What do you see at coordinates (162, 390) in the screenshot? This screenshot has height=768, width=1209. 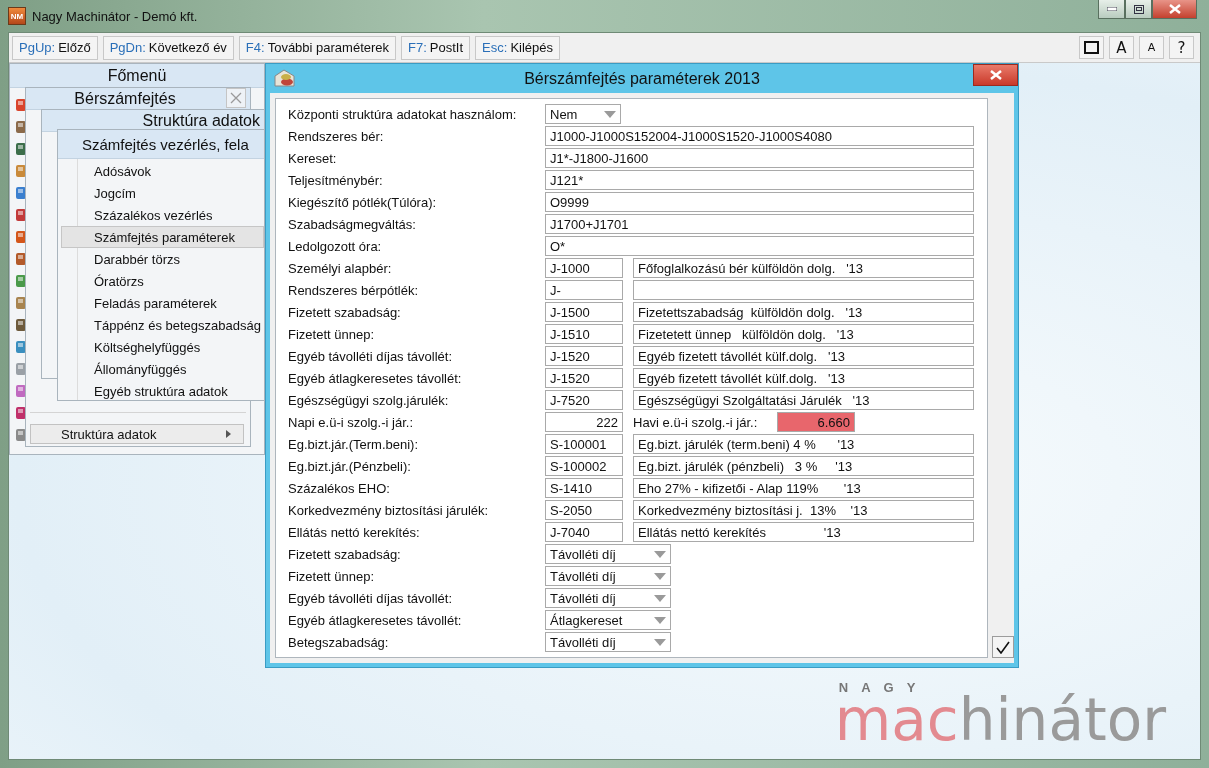 I see `menu-item: Egyéb struktúra adatok` at bounding box center [162, 390].